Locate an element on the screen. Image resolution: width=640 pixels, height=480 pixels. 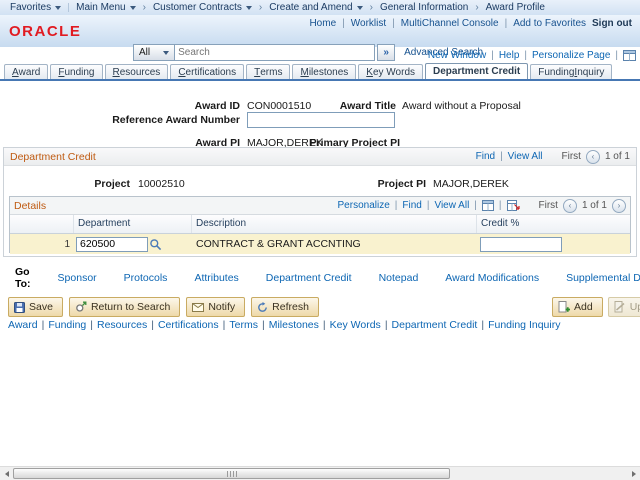
breadcrumb-label: Main Menu is located at coordinates (101, 7).